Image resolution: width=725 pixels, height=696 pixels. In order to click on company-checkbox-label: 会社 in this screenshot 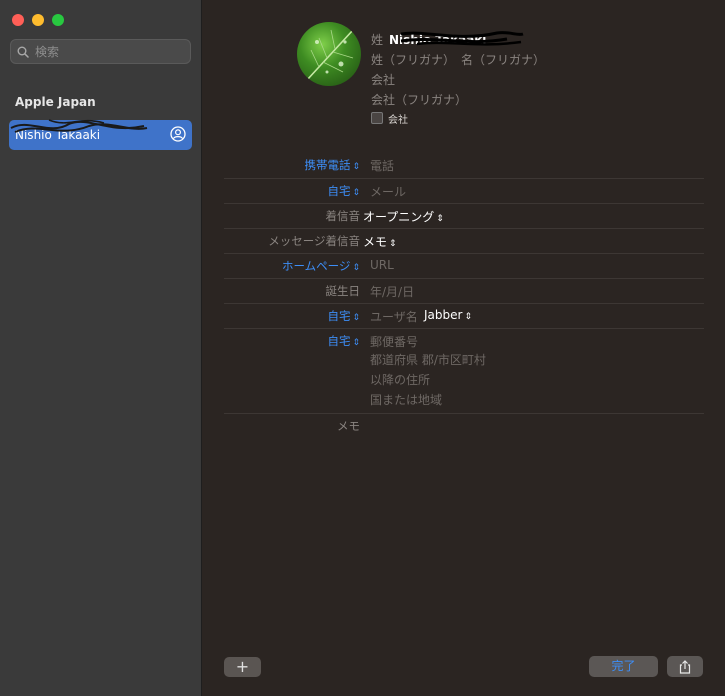, I will do `click(398, 120)`.